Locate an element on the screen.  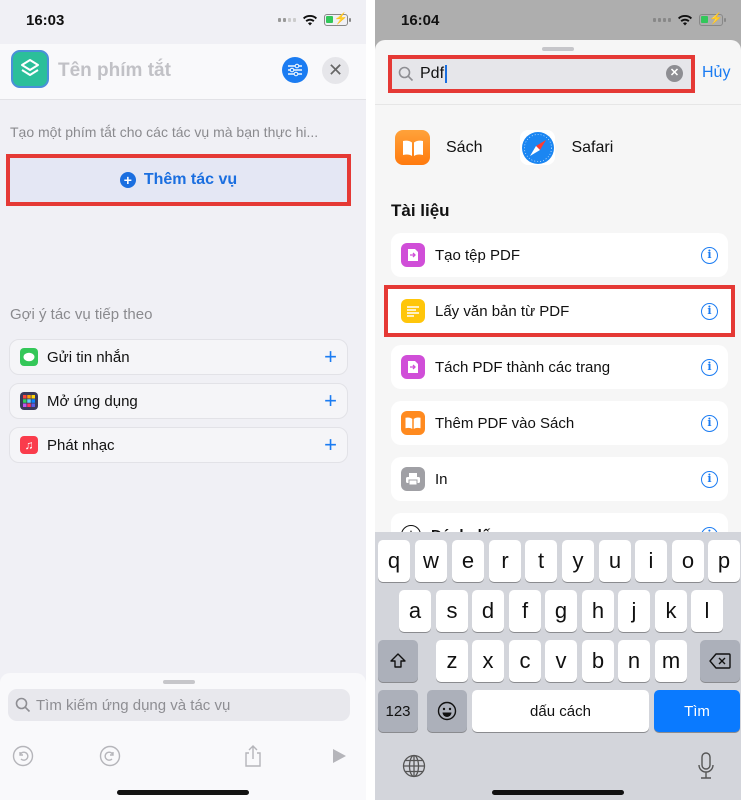
search-key: Tìm is located at coordinates (697, 711).